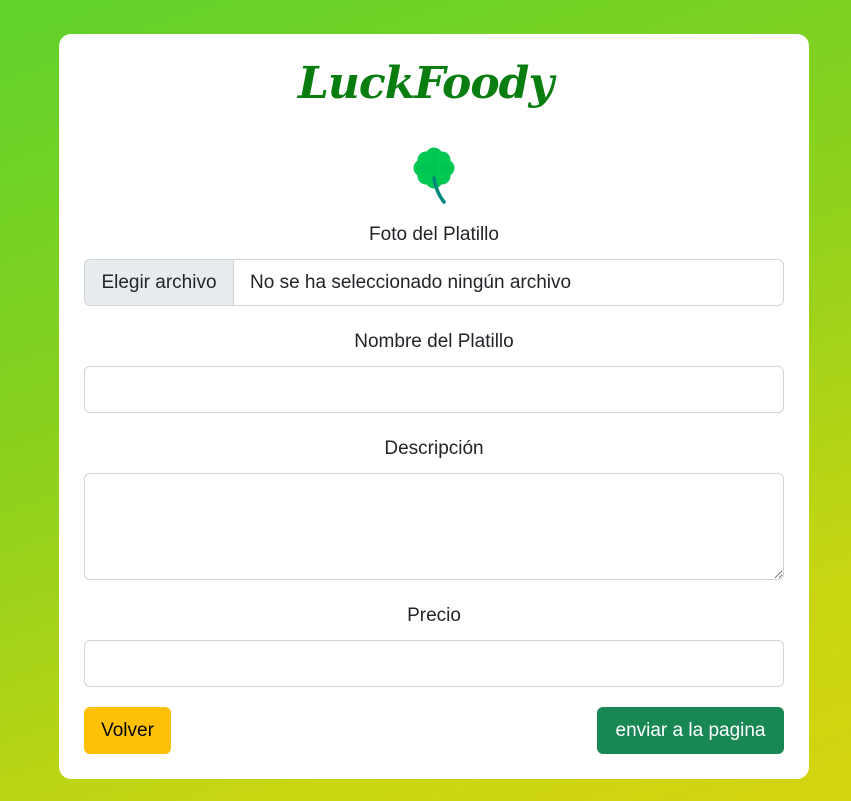 The width and height of the screenshot is (851, 801). Describe the element at coordinates (159, 282) in the screenshot. I see `choose-file-button: Elegir archivo` at that location.